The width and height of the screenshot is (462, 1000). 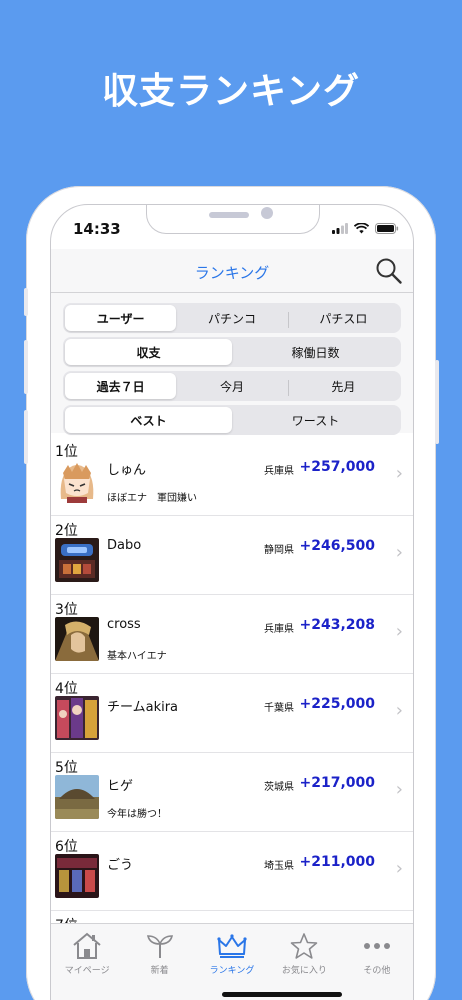 What do you see at coordinates (233, 219) in the screenshot?
I see `notch` at bounding box center [233, 219].